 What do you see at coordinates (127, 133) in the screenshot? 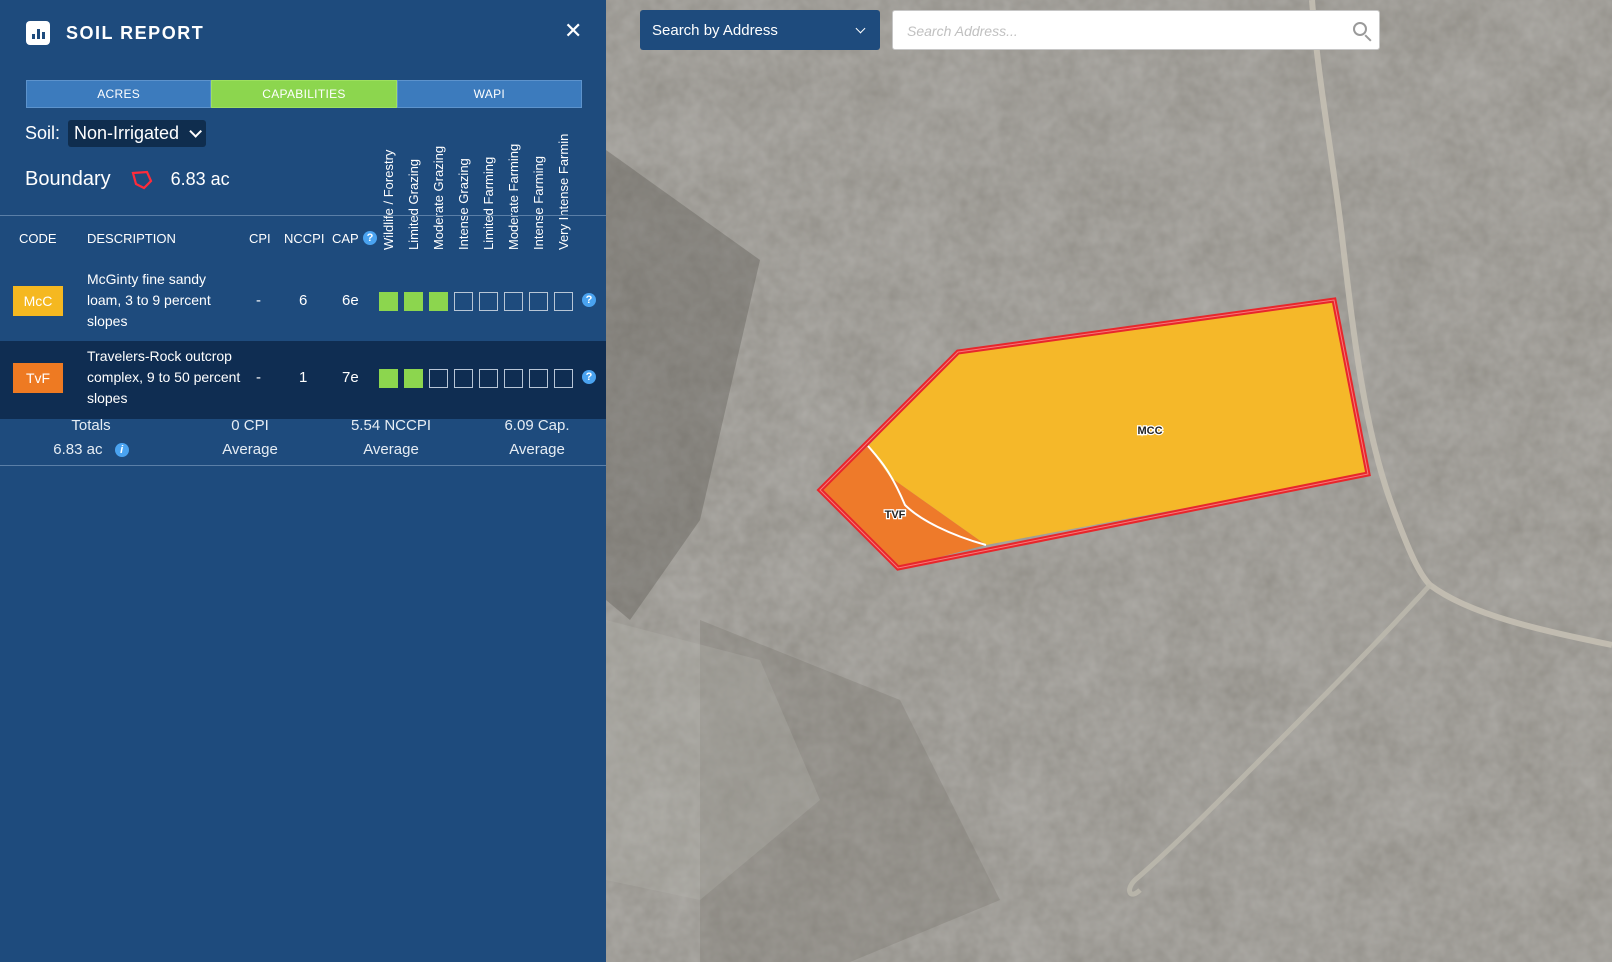
I see `soil-type-value: Non-Irrigated` at bounding box center [127, 133].